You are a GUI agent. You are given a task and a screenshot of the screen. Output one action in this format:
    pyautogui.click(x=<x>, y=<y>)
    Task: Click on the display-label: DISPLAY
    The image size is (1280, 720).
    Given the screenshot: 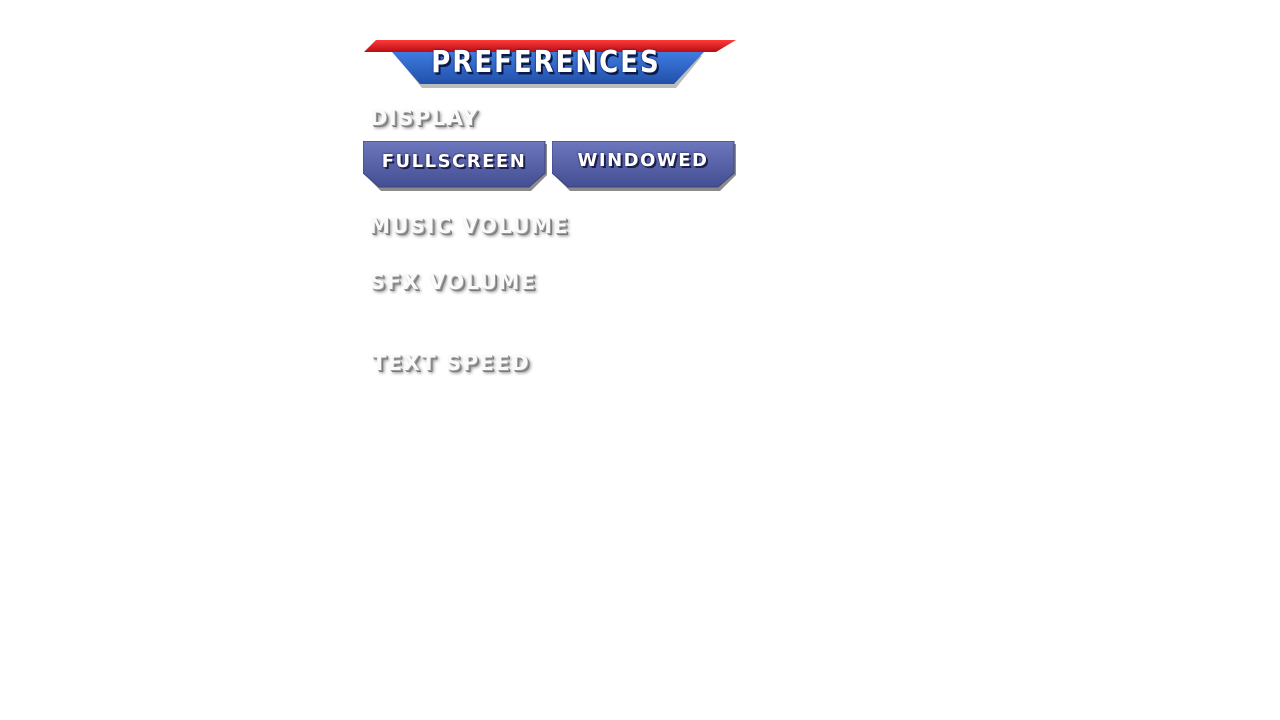 What is the action you would take?
    pyautogui.click(x=425, y=118)
    